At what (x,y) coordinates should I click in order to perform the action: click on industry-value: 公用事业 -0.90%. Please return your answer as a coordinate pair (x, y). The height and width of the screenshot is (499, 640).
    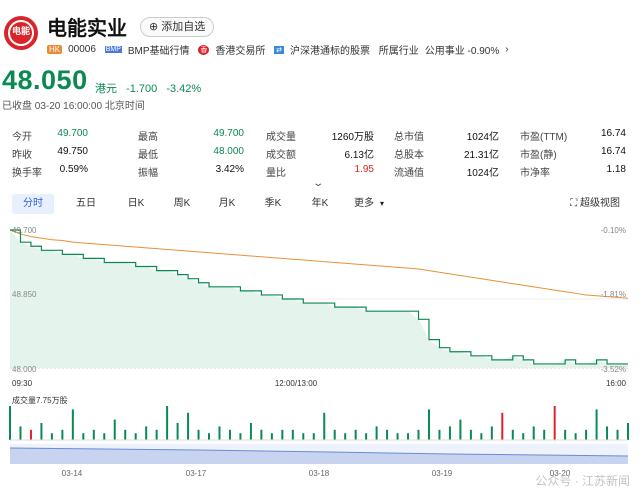
    Looking at the image, I should click on (462, 49).